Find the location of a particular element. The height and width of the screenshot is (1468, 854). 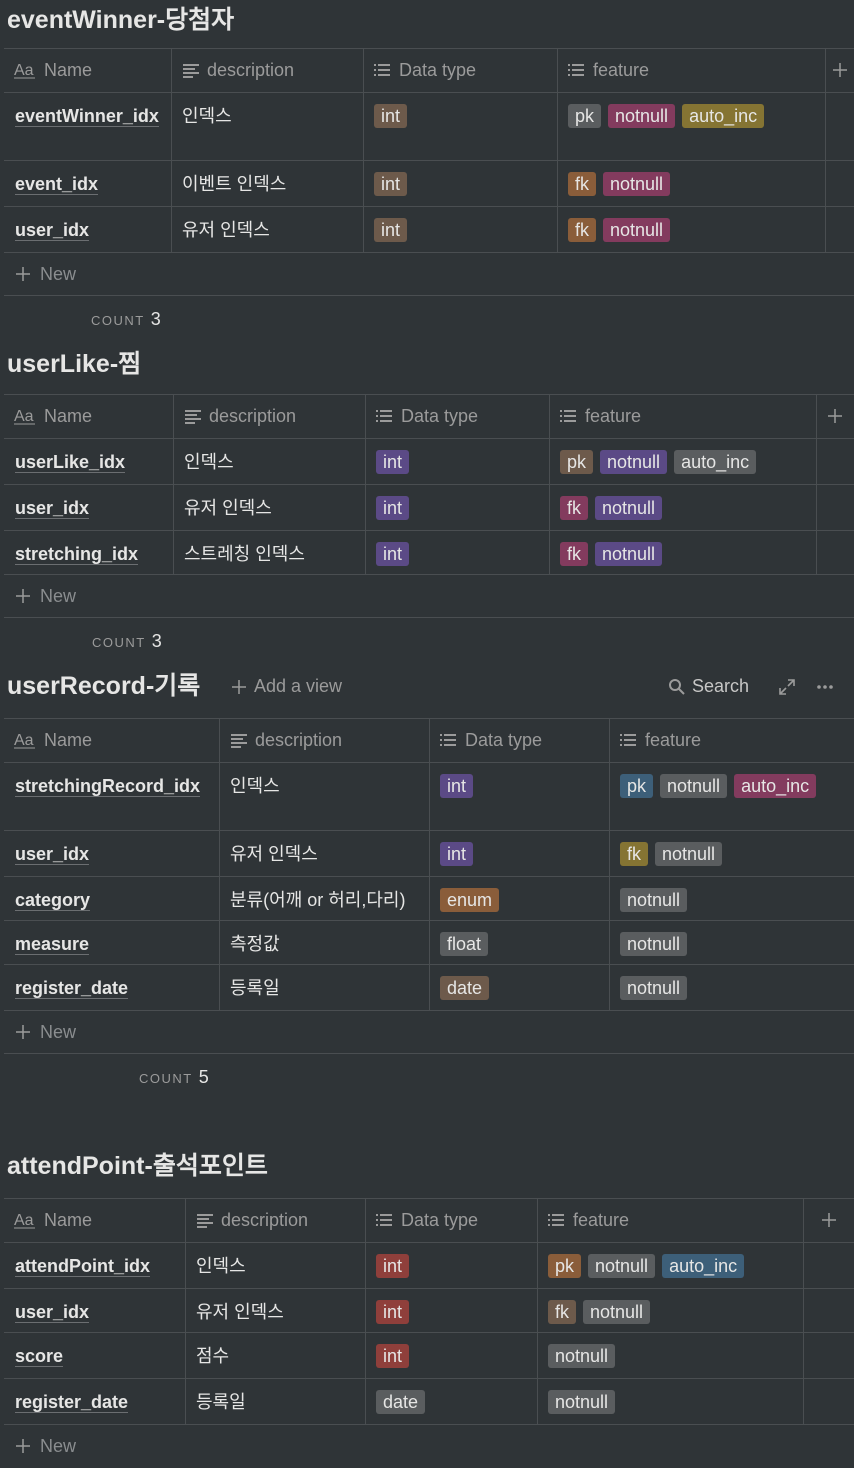

row-data-type-cell: enum is located at coordinates (519, 895).